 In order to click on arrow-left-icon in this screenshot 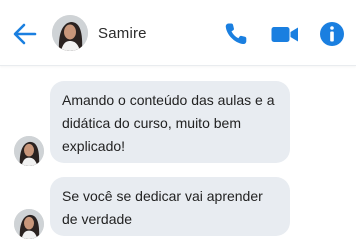, I will do `click(25, 34)`.